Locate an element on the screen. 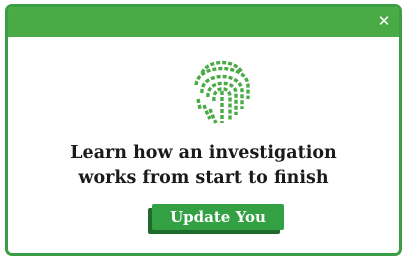 The width and height of the screenshot is (410, 260). headline-line-1: Learn how an investigation is located at coordinates (203, 153).